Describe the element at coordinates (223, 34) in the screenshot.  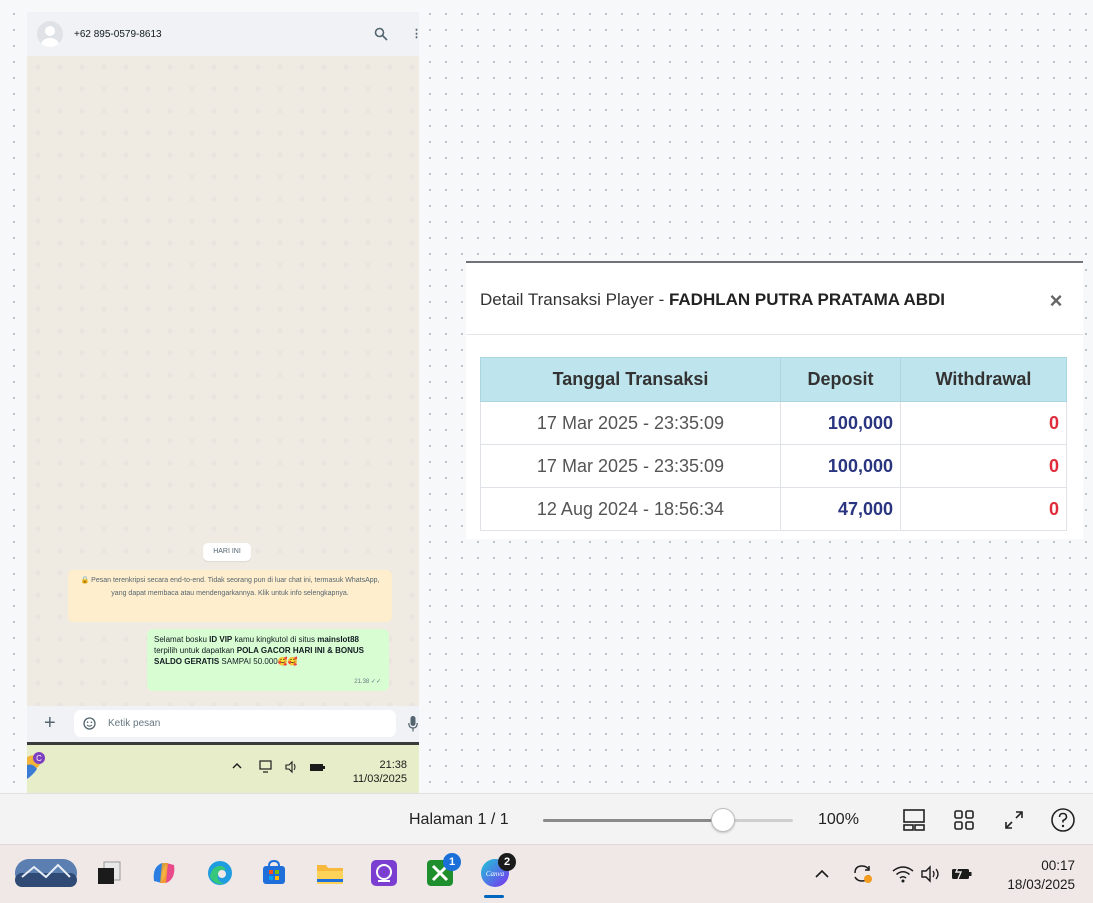
I see `chat-header: +62 895-0579-8613 ⋮` at that location.